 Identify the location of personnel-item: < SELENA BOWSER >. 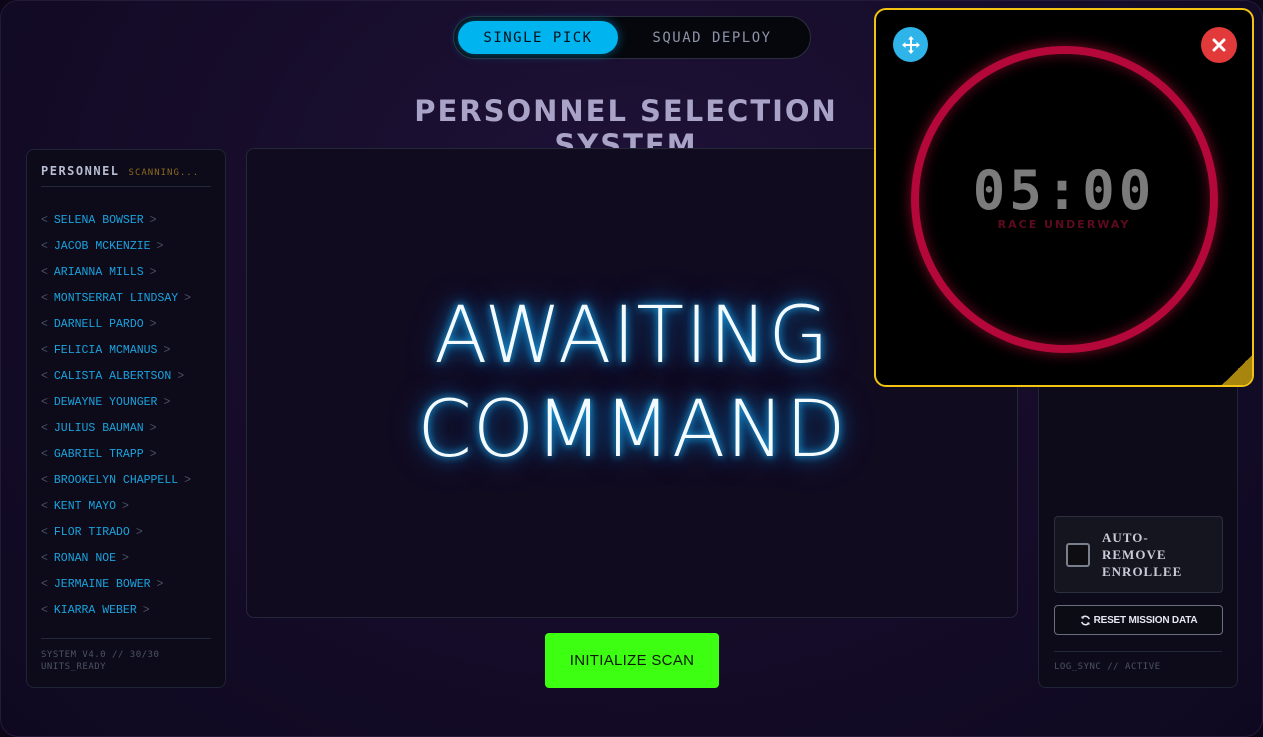
(126, 220).